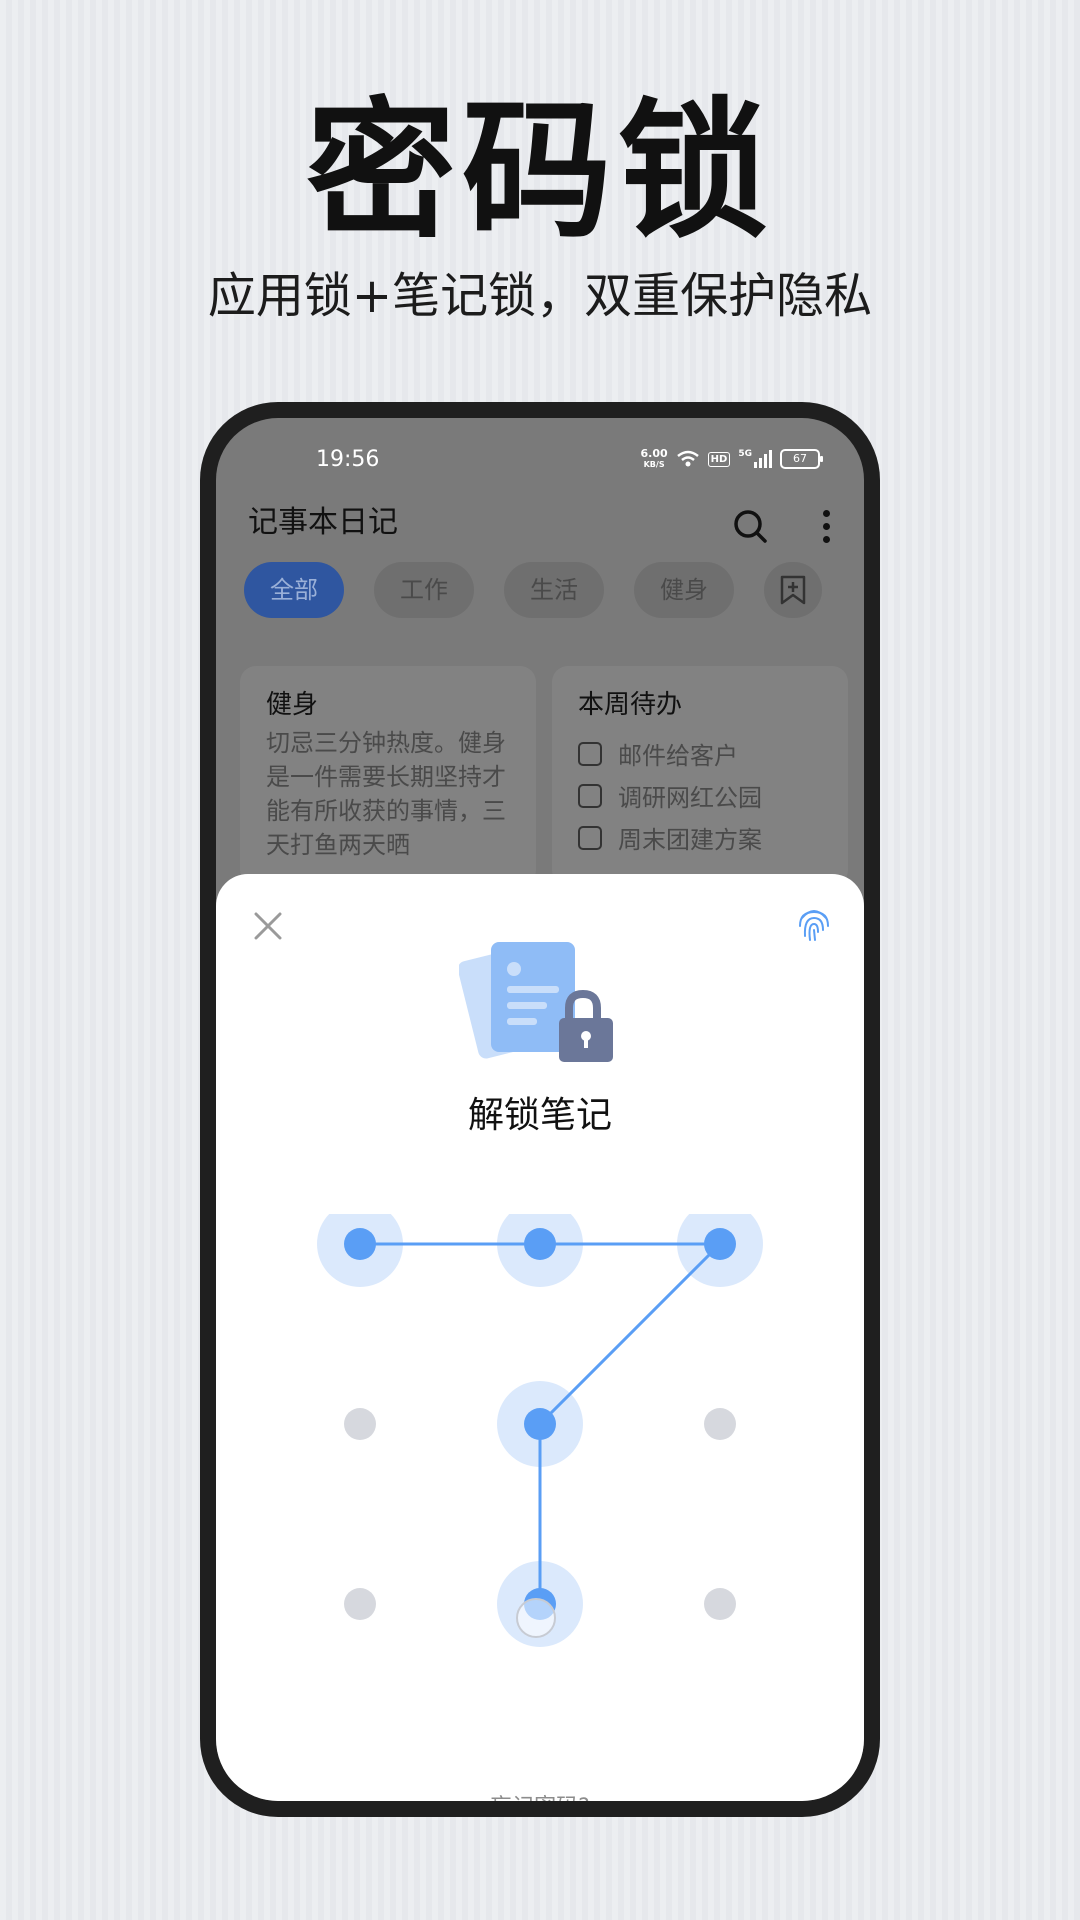 This screenshot has width=1080, height=1920. What do you see at coordinates (690, 798) in the screenshot?
I see `todo-label: 调研网红公园` at bounding box center [690, 798].